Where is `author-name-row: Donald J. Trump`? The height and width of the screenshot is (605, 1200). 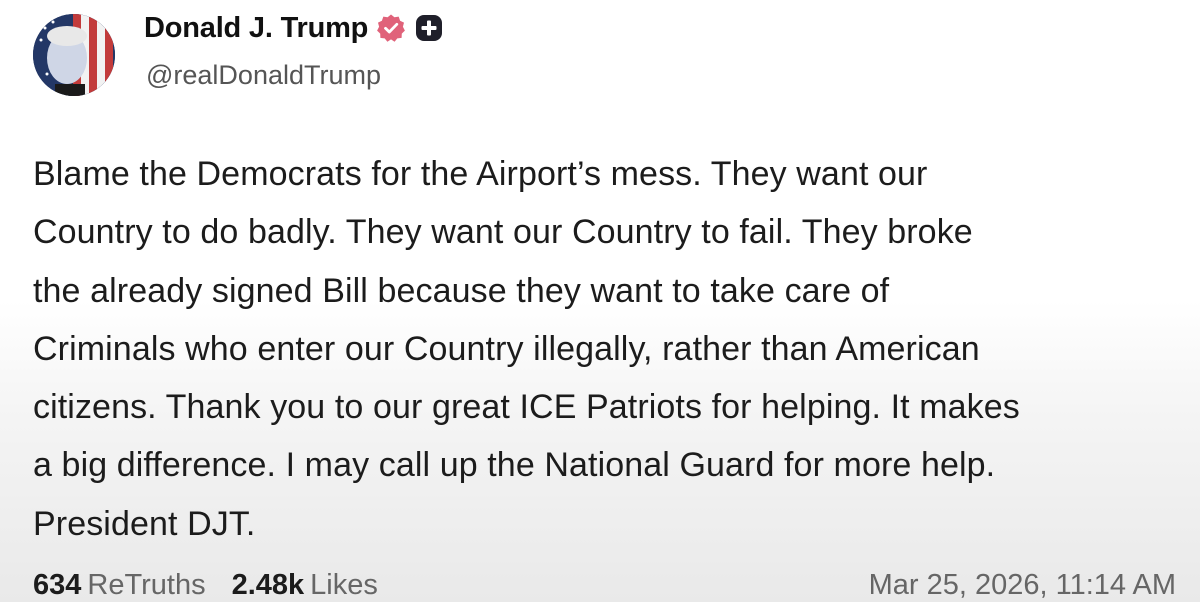 author-name-row: Donald J. Trump is located at coordinates (294, 28).